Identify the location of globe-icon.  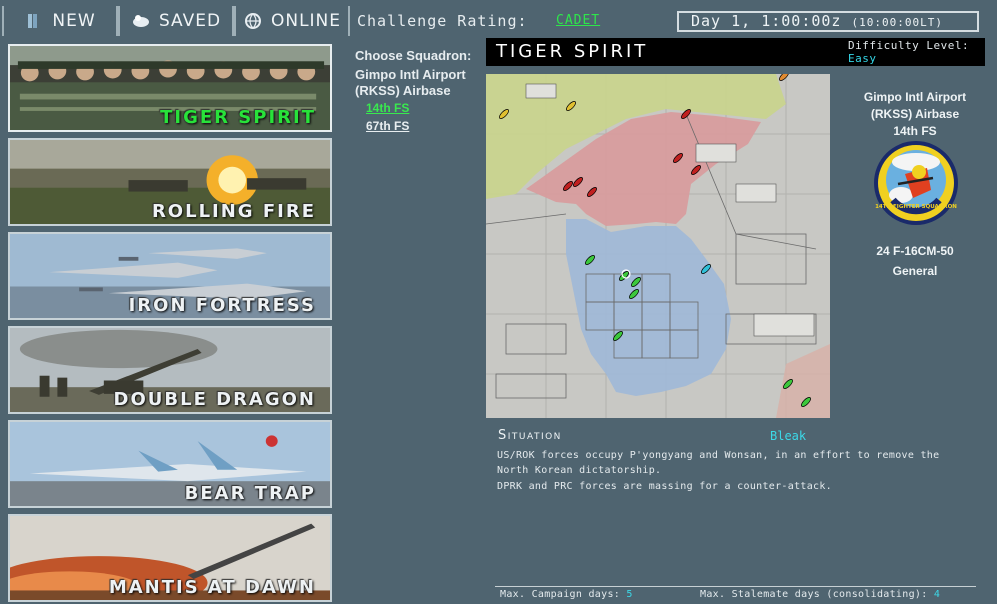
(253, 21).